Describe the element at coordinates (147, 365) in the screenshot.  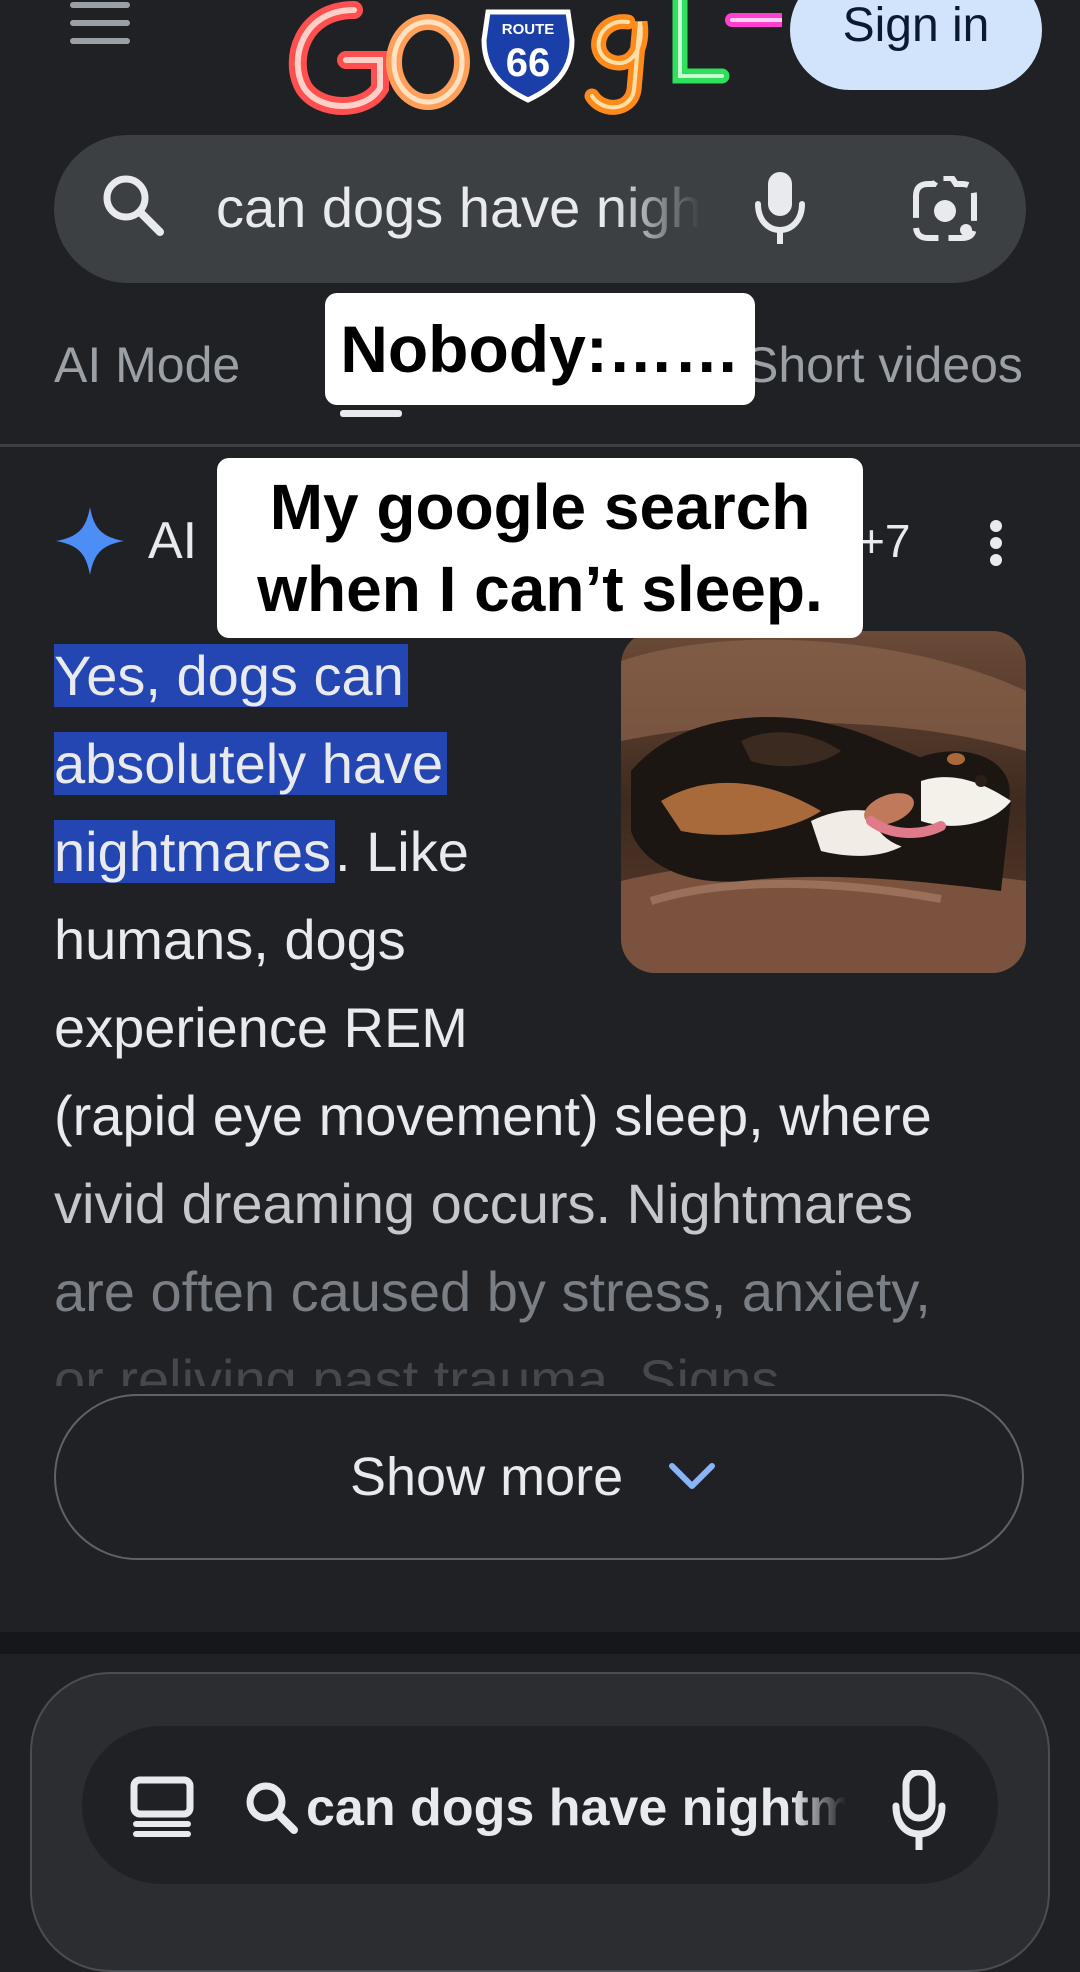
I see `tab-ai-mode: AI Mode` at that location.